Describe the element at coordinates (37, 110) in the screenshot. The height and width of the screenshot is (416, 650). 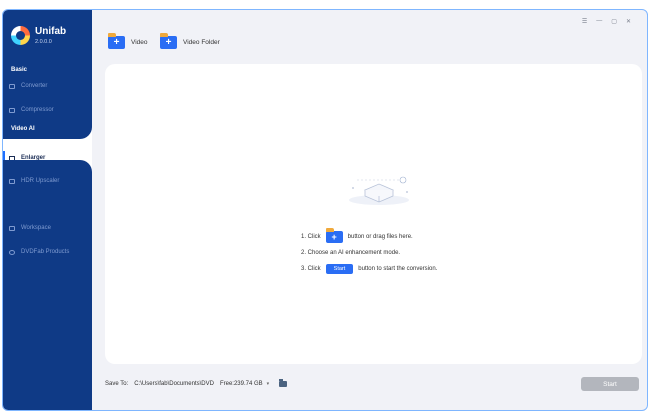
I see `sidebar-item-label: Compressor` at that location.